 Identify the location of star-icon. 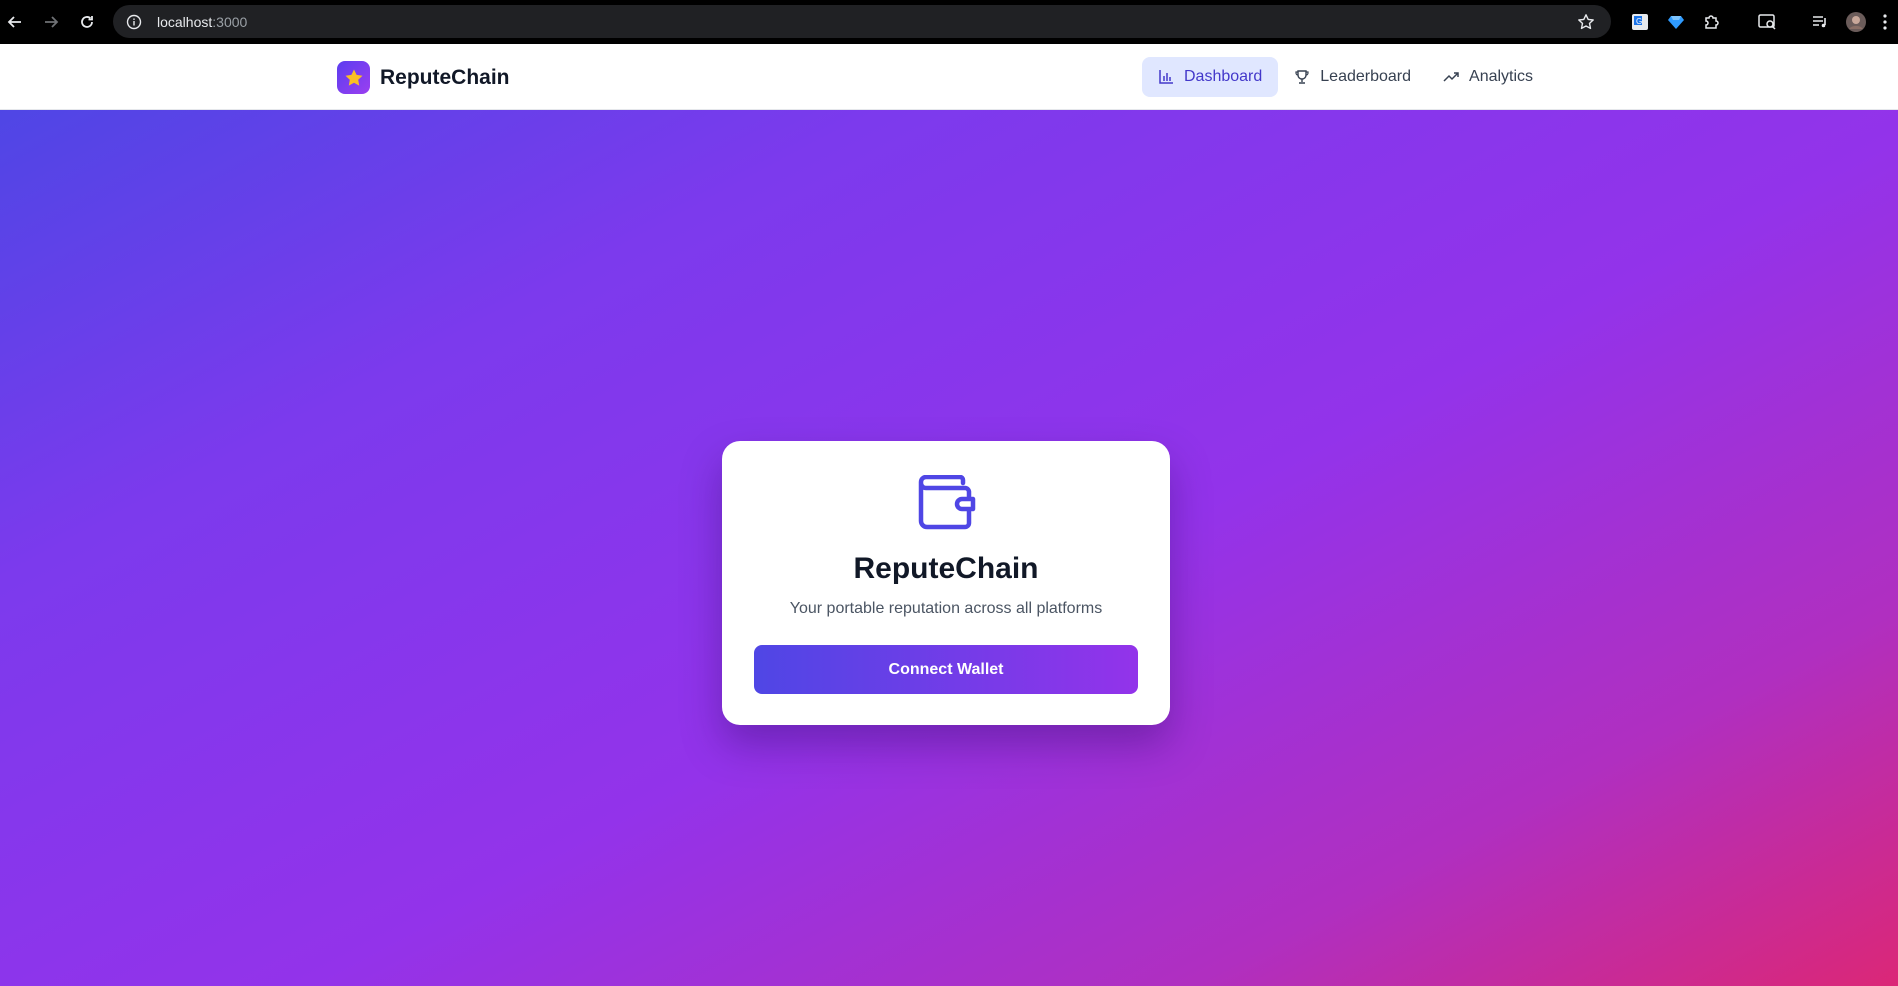
(353, 77).